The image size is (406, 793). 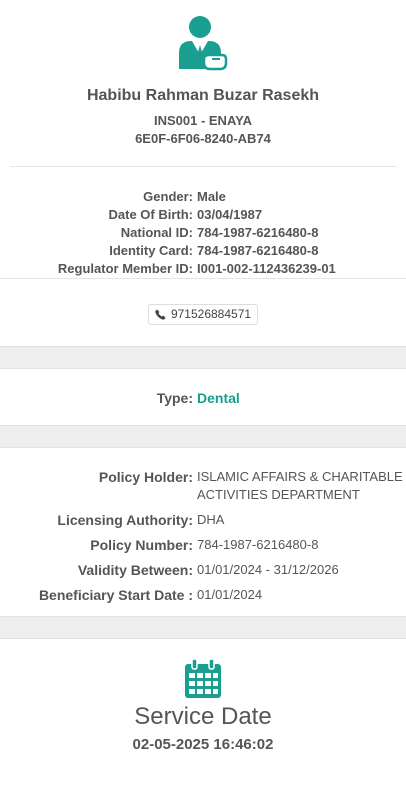 I want to click on policy-holder-label: Policy Holder:, so click(x=145, y=477).